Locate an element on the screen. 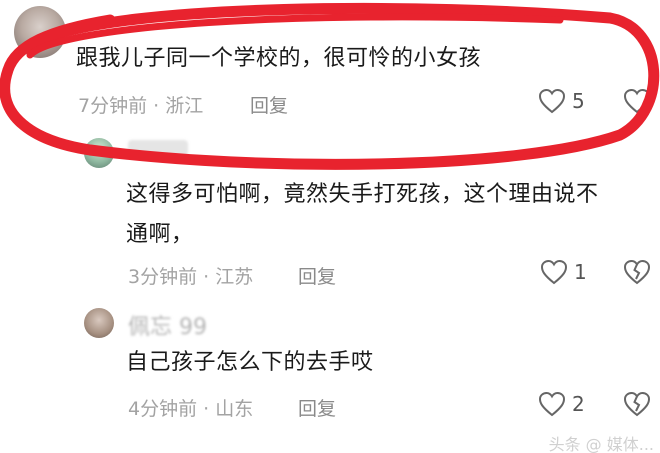  comment-meta: 7分钟前 · 浙江 is located at coordinates (141, 106).